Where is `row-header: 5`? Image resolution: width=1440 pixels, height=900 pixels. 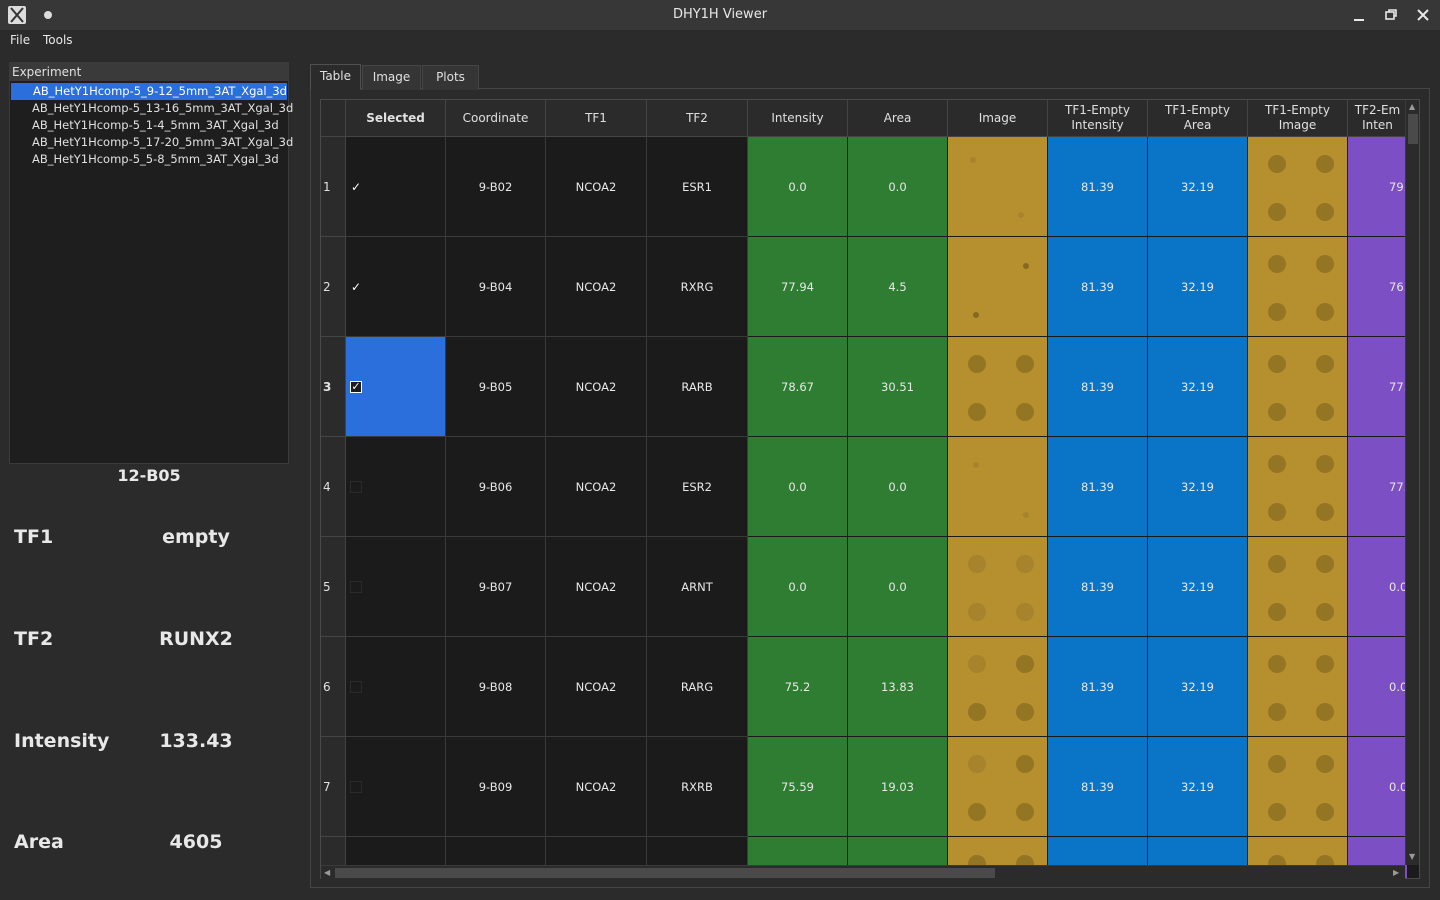
row-header: 5 is located at coordinates (333, 587).